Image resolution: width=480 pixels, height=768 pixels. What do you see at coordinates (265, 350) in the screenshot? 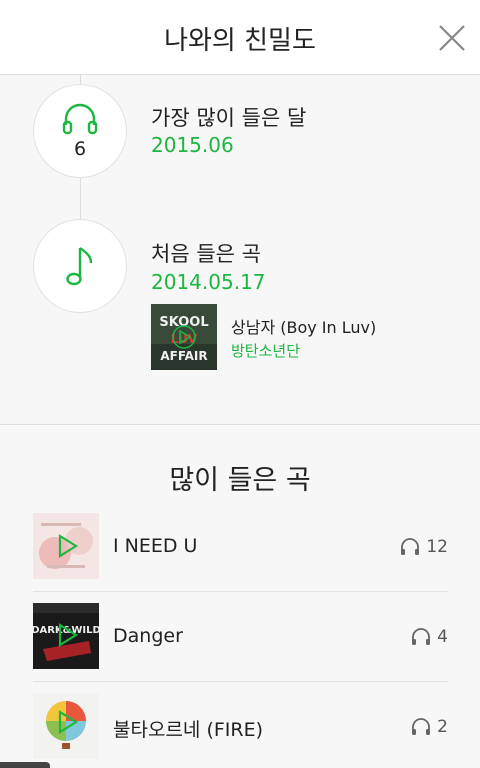
I see `first-song-artist: 방탄소년단` at bounding box center [265, 350].